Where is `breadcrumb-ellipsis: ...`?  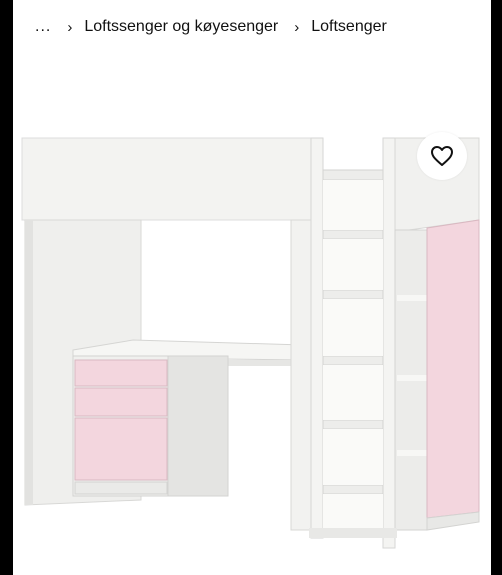
breadcrumb-ellipsis: ... is located at coordinates (43, 27).